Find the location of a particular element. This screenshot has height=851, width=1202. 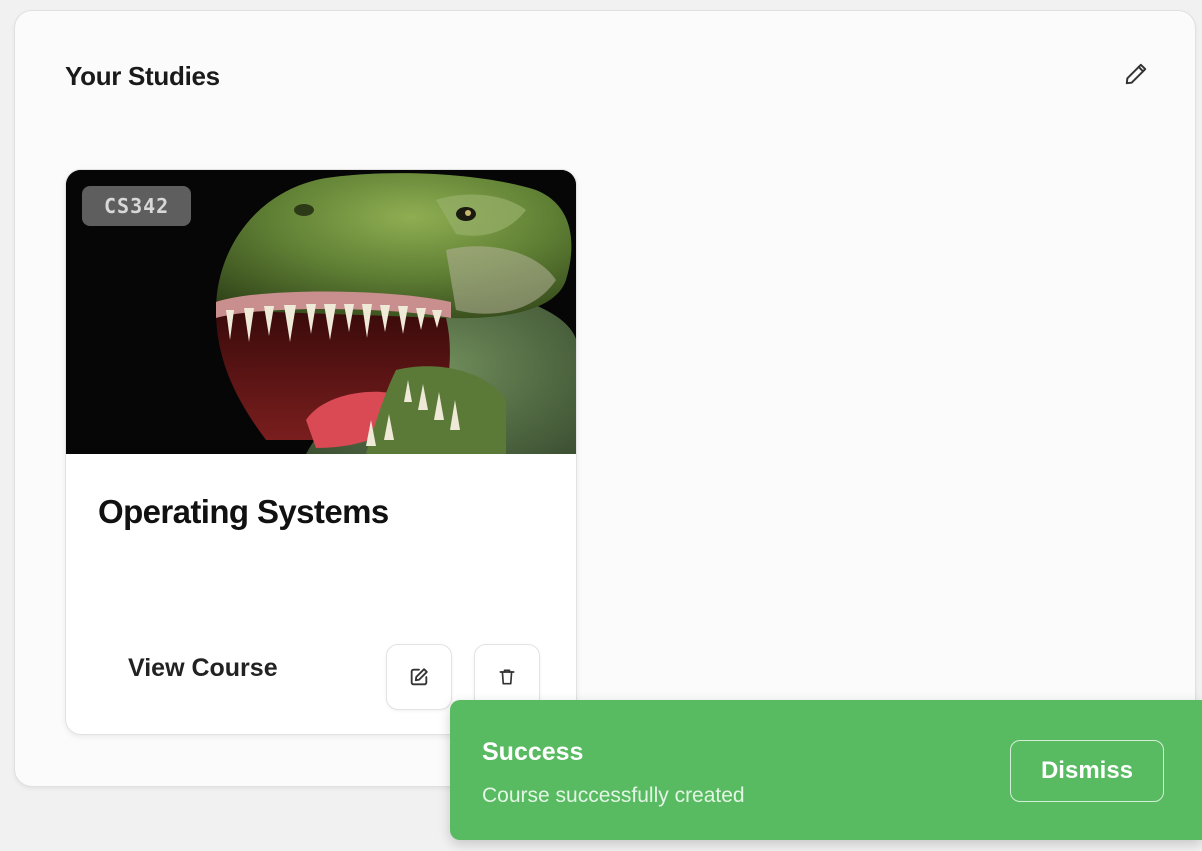

edit-course-button is located at coordinates (419, 677).